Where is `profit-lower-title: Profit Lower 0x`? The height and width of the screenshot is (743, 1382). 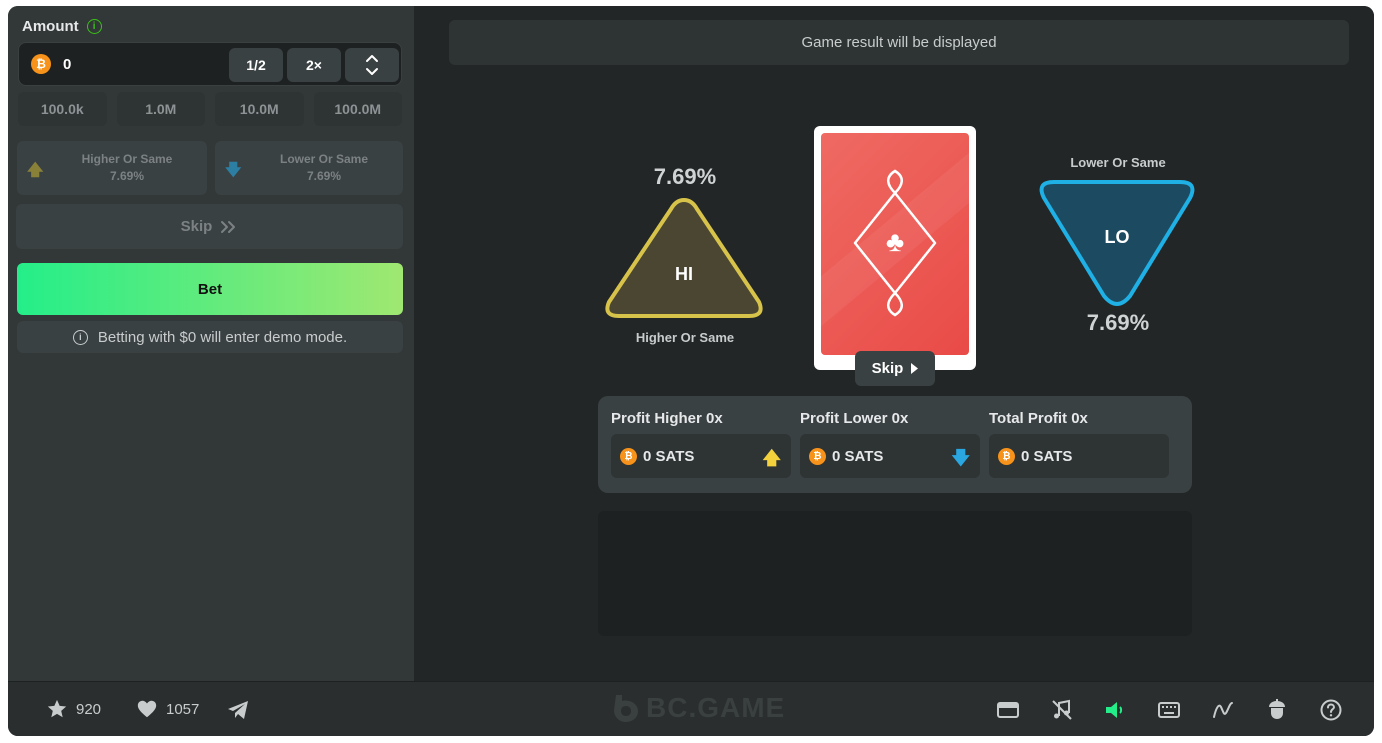
profit-lower-title: Profit Lower 0x is located at coordinates (854, 418).